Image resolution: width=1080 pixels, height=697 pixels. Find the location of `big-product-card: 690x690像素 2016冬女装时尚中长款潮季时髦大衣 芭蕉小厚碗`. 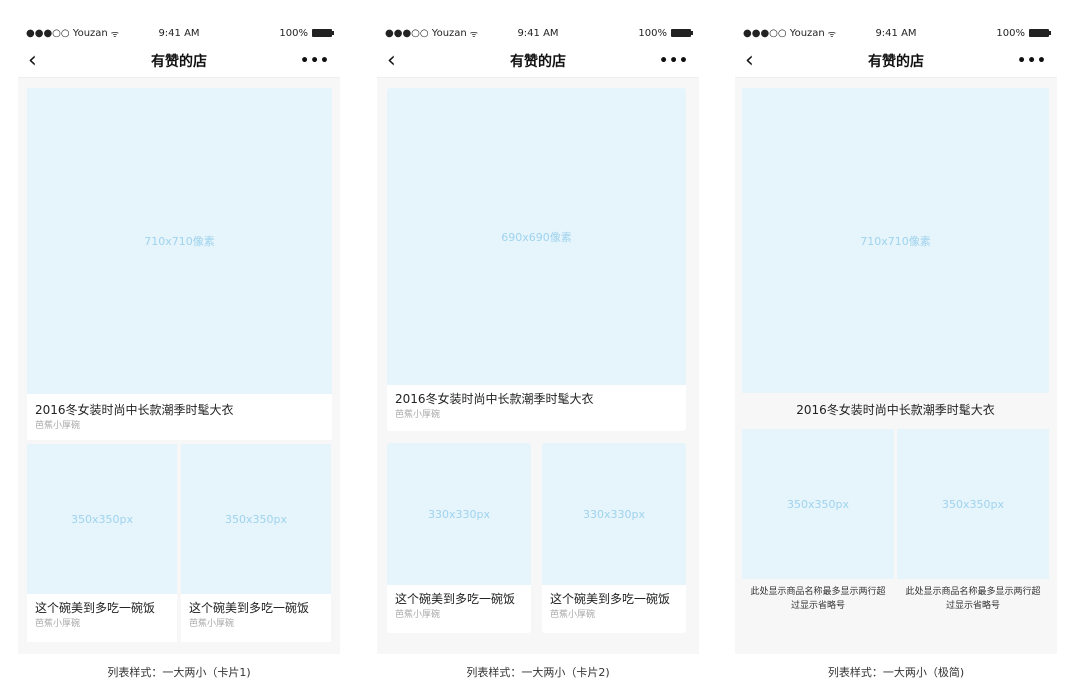

big-product-card: 690x690像素 2016冬女装时尚中长款潮季时髦大衣 芭蕉小厚碗 is located at coordinates (536, 259).